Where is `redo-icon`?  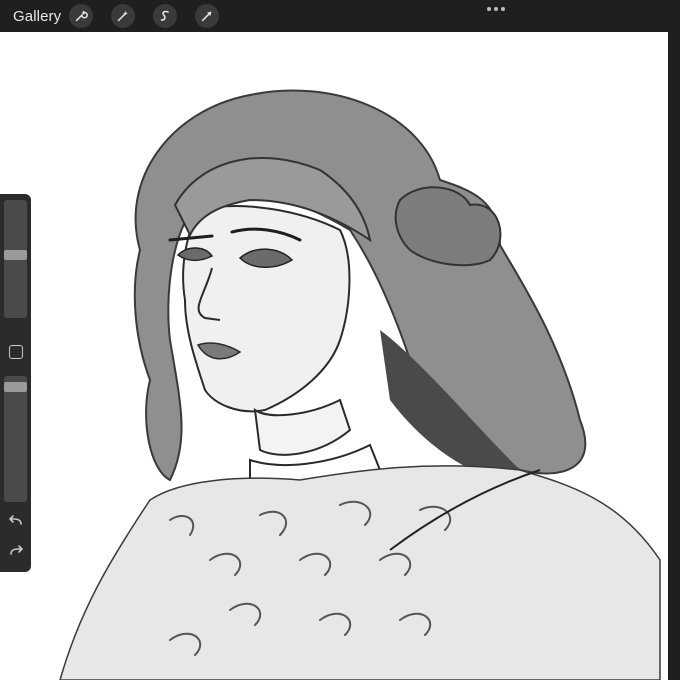 redo-icon is located at coordinates (16, 551).